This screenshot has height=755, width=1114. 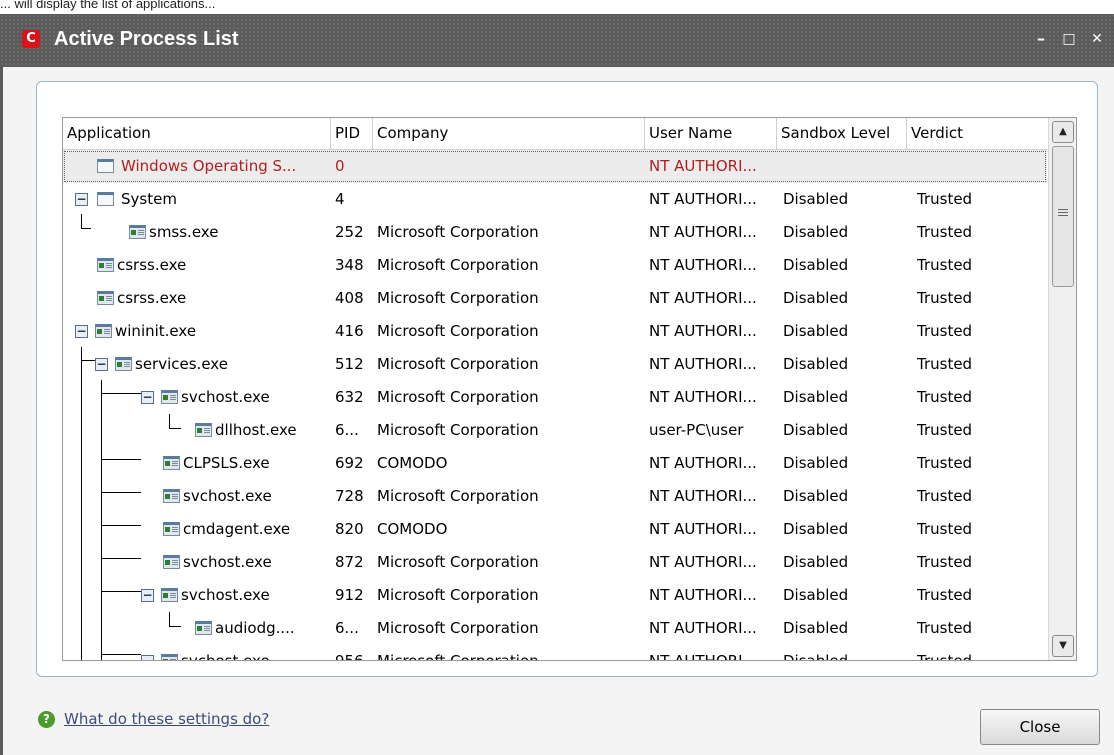 What do you see at coordinates (557, 40) in the screenshot?
I see `title-bar: C Active Process List – □ ✕` at bounding box center [557, 40].